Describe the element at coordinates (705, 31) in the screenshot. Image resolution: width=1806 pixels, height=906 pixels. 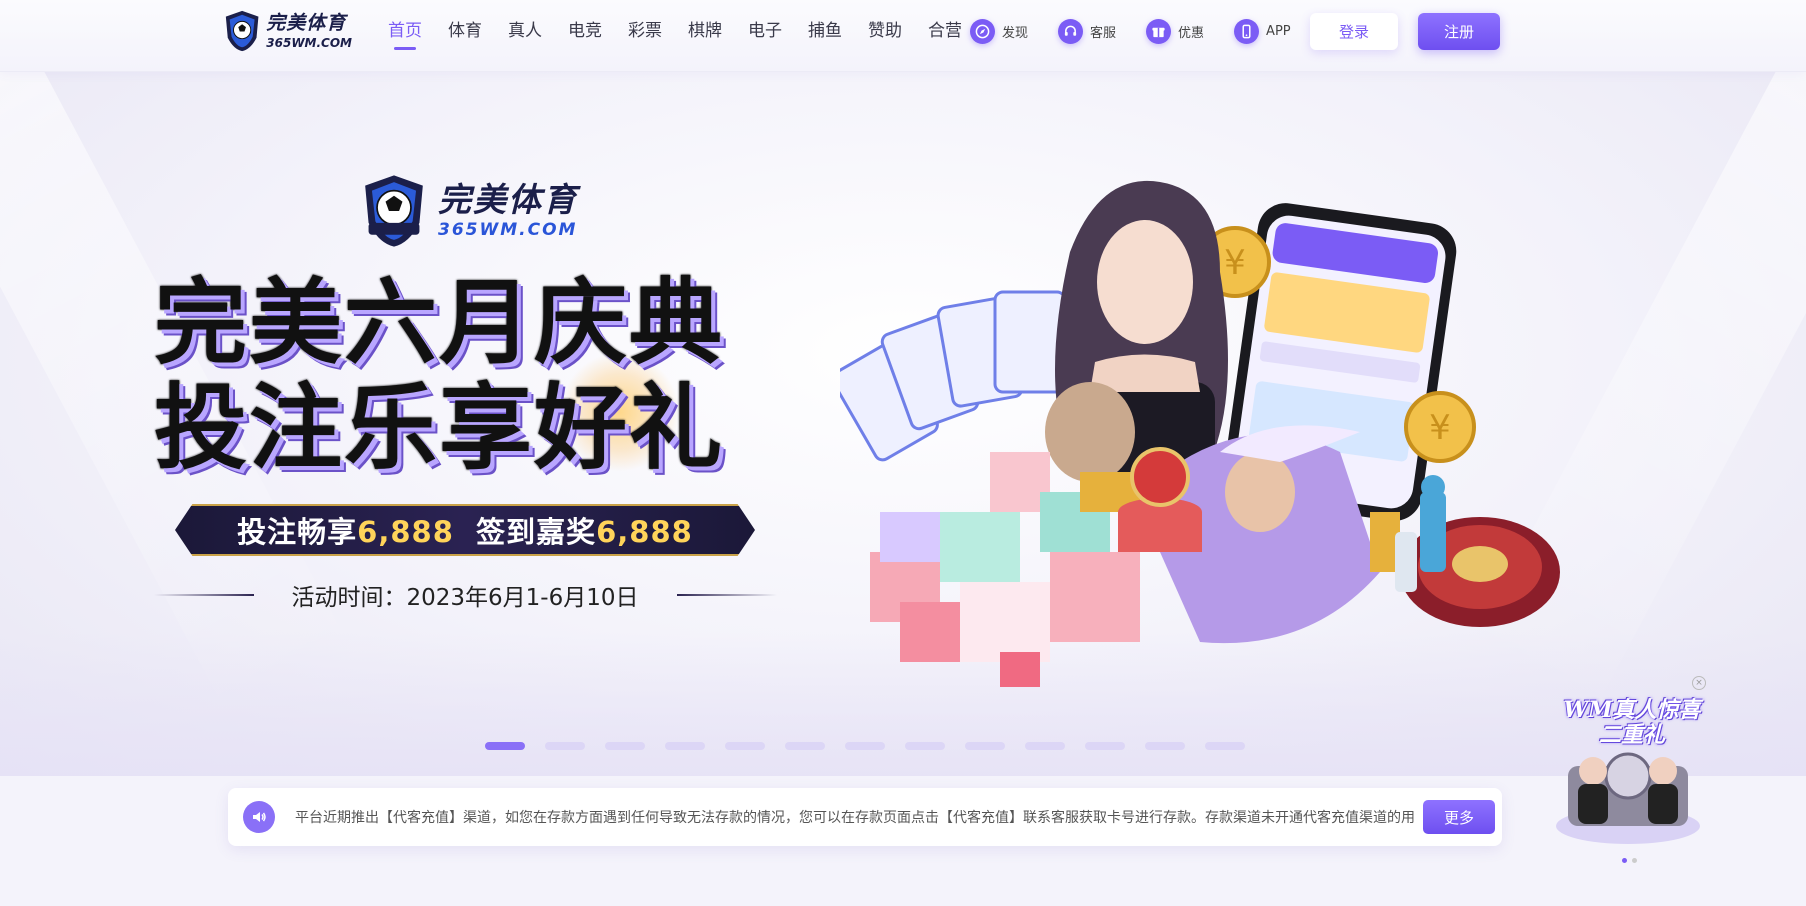
I see `nav-item-cards: 棋牌` at that location.